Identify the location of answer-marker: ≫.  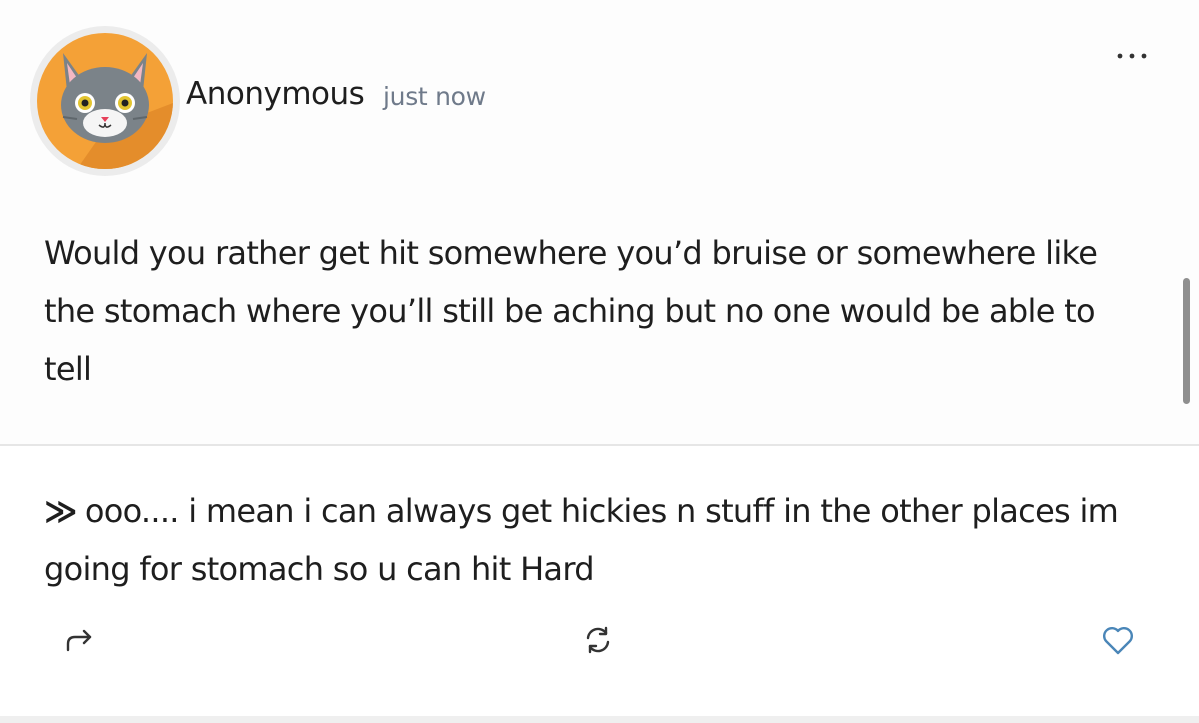
(61, 511).